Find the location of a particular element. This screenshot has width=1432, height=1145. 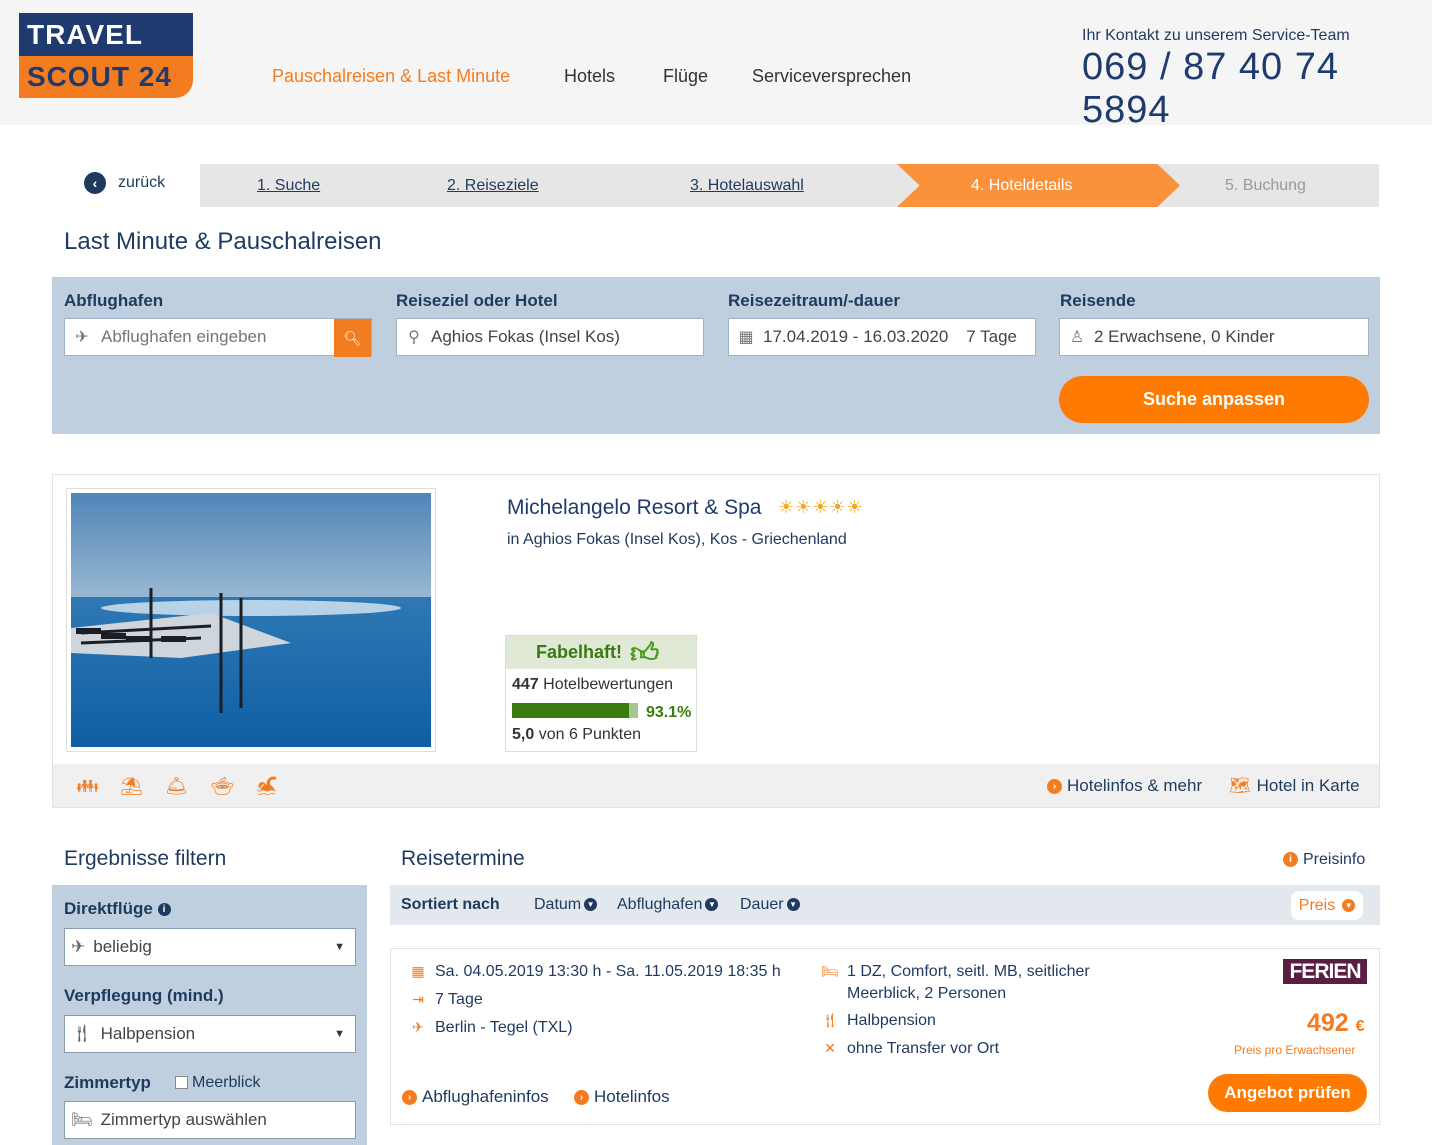

recommend-bar-fill is located at coordinates (571, 710).